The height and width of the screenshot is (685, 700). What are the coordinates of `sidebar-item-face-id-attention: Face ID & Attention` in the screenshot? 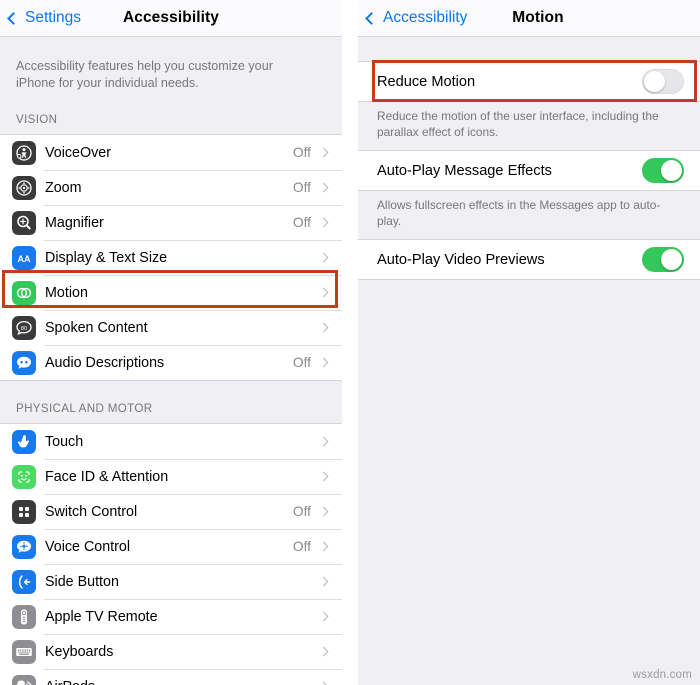 It's located at (171, 476).